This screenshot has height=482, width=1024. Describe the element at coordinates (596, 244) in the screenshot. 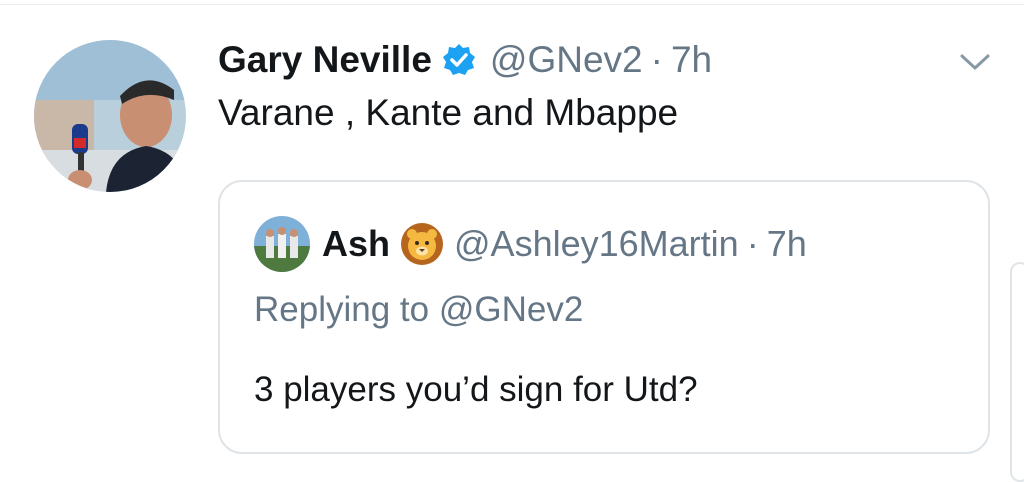

I see `quoted-author-handle: @Ashley16Martin` at that location.